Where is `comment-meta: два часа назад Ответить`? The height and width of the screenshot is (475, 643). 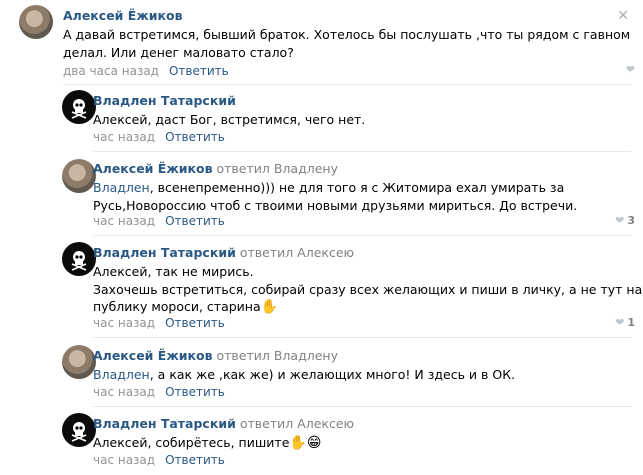 comment-meta: два часа назад Ответить is located at coordinates (146, 71).